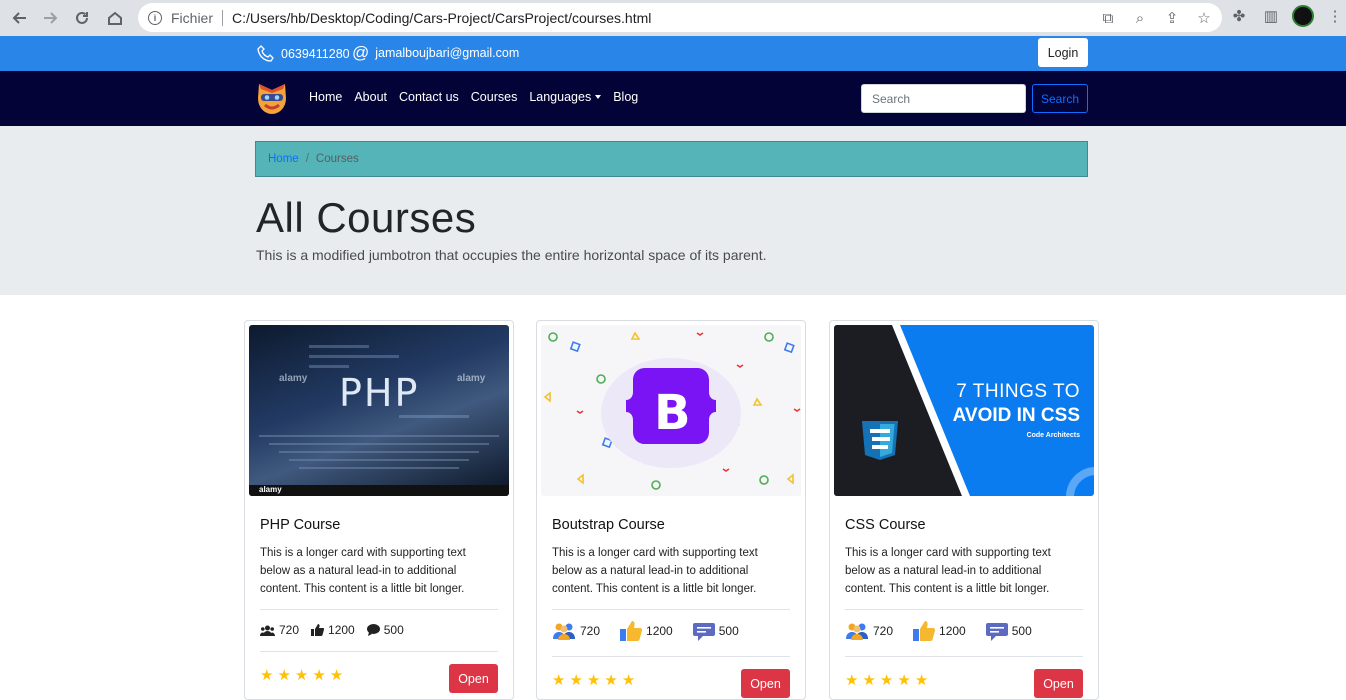 This screenshot has height=700, width=1346. I want to click on menu-dots-icon: ⋮, so click(1335, 16).